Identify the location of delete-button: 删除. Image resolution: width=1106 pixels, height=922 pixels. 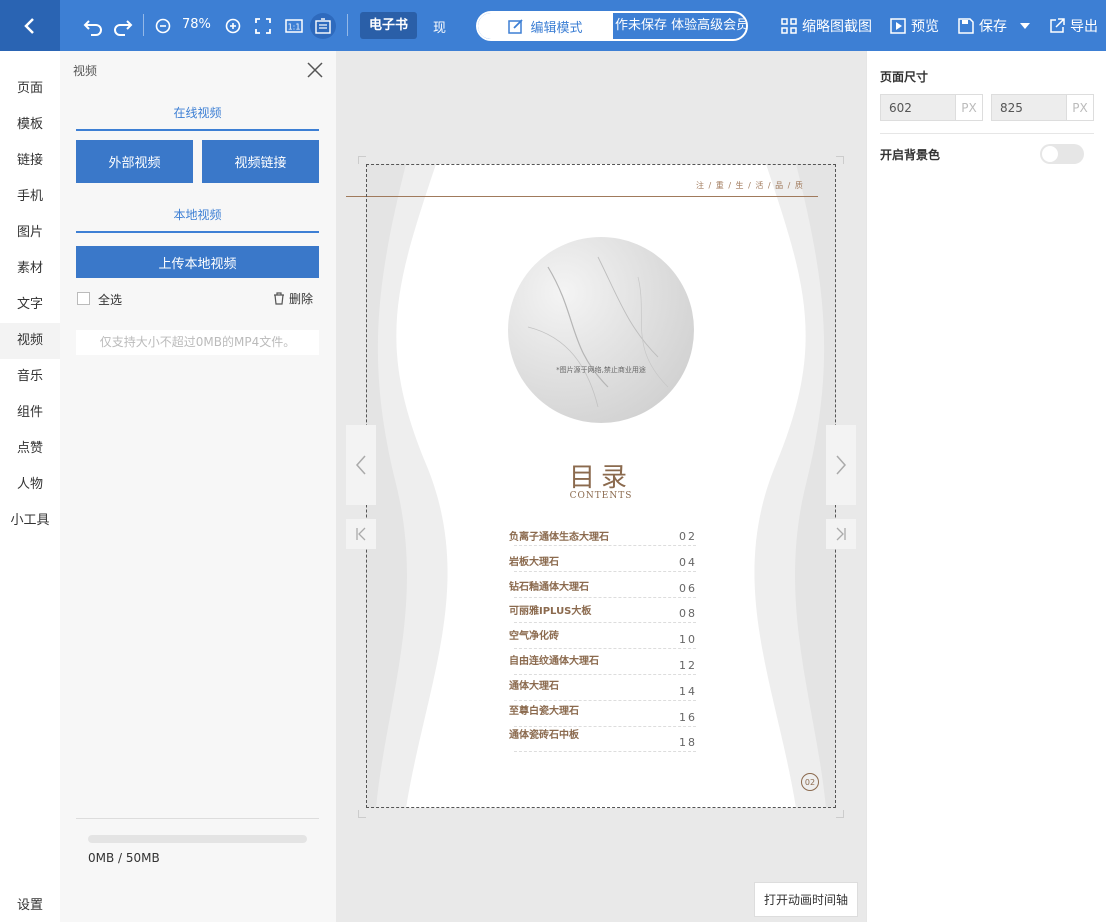
(293, 298).